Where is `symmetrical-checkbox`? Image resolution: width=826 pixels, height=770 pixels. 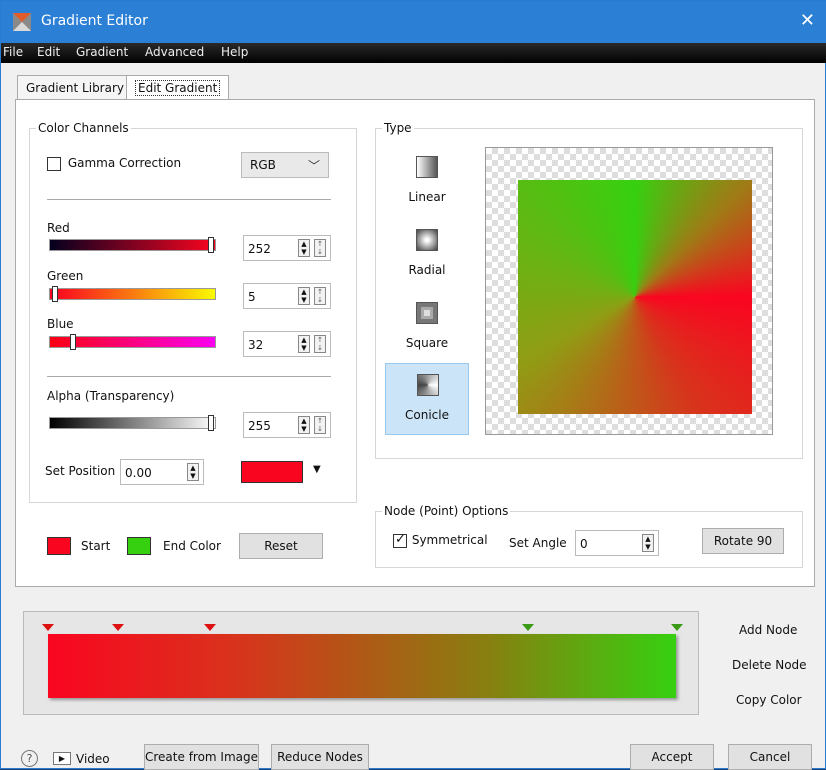 symmetrical-checkbox is located at coordinates (400, 540).